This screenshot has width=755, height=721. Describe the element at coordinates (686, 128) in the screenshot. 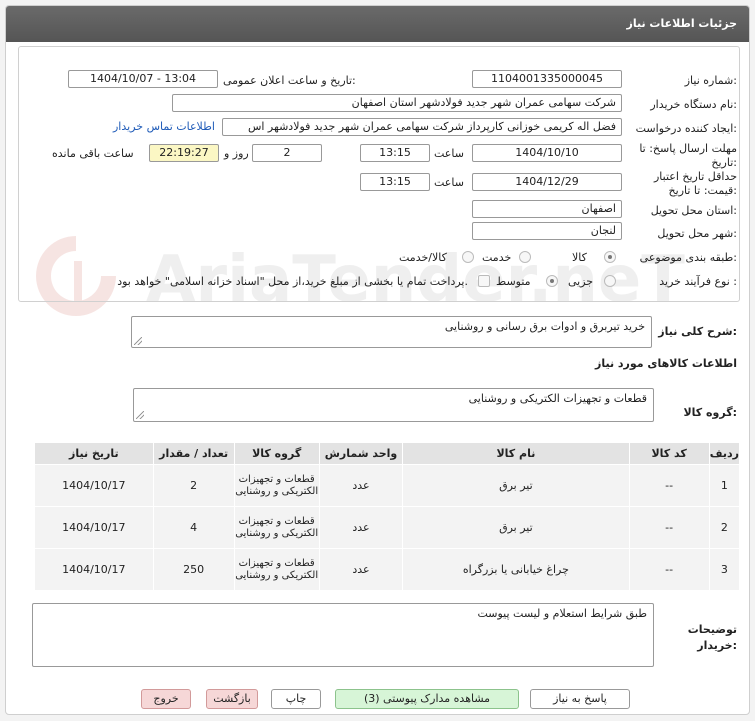

I see `requester-label: ایجاد کننده درخواست:` at that location.